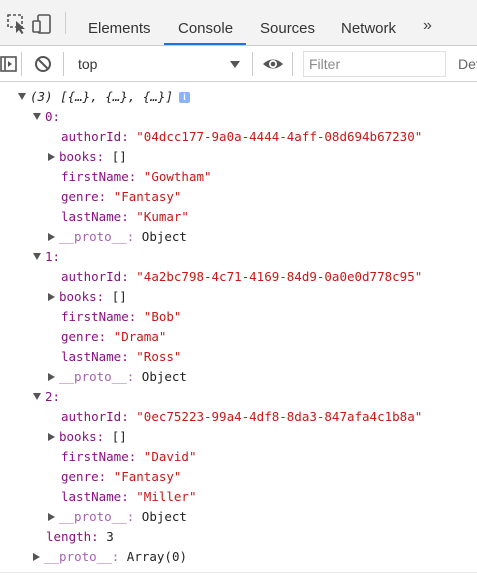 This screenshot has width=477, height=577. What do you see at coordinates (43, 64) in the screenshot?
I see `clear-console-icon` at bounding box center [43, 64].